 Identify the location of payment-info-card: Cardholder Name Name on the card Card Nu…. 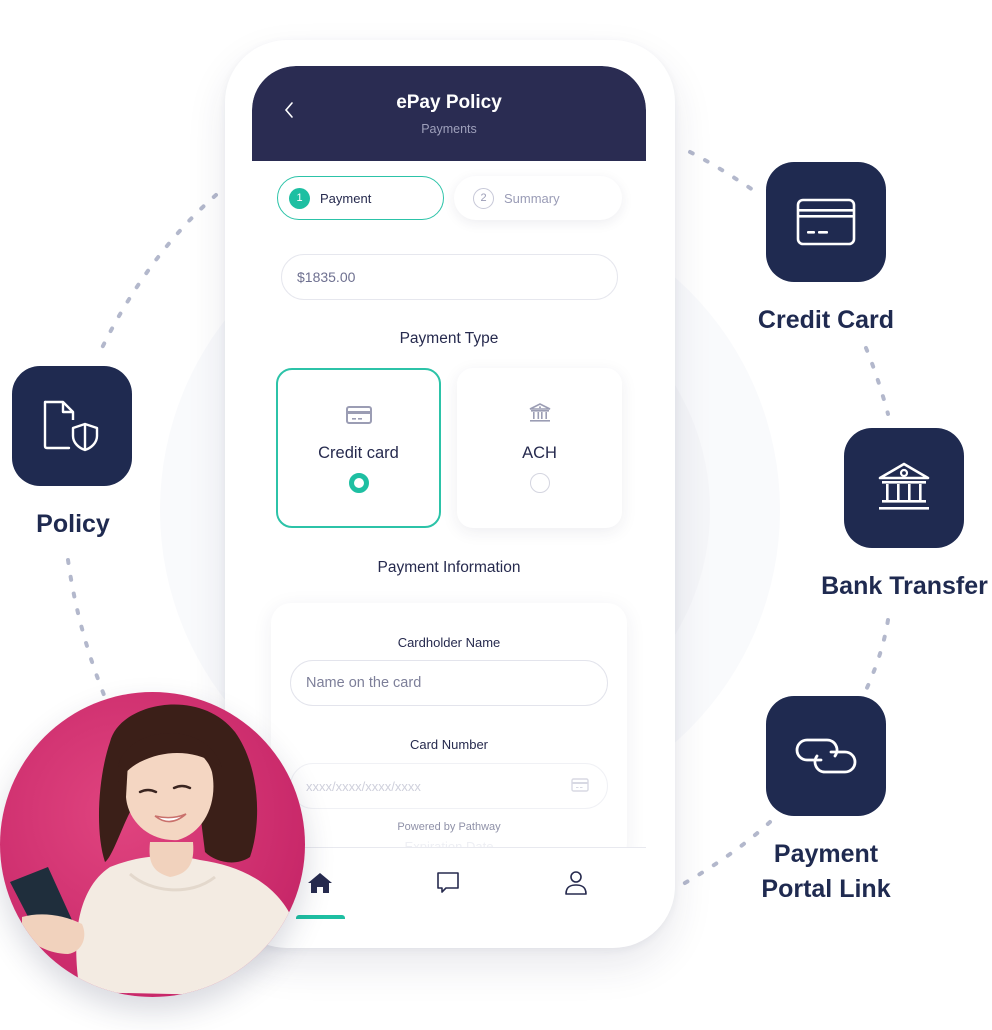
(449, 733).